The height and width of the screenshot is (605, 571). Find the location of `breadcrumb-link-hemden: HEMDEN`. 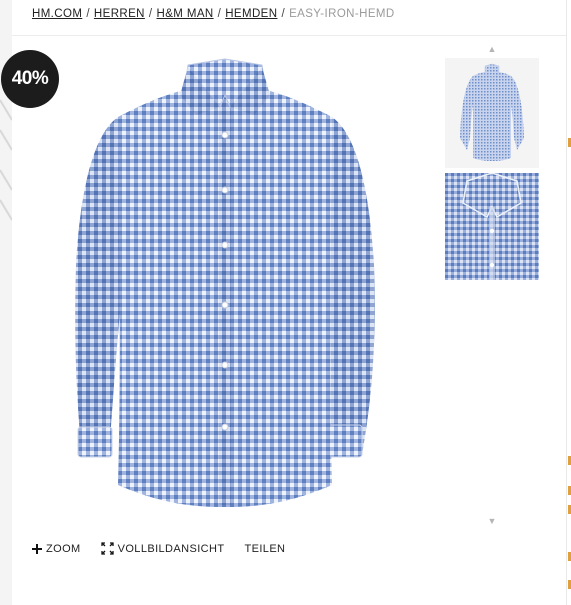

breadcrumb-link-hemden: HEMDEN is located at coordinates (251, 14).